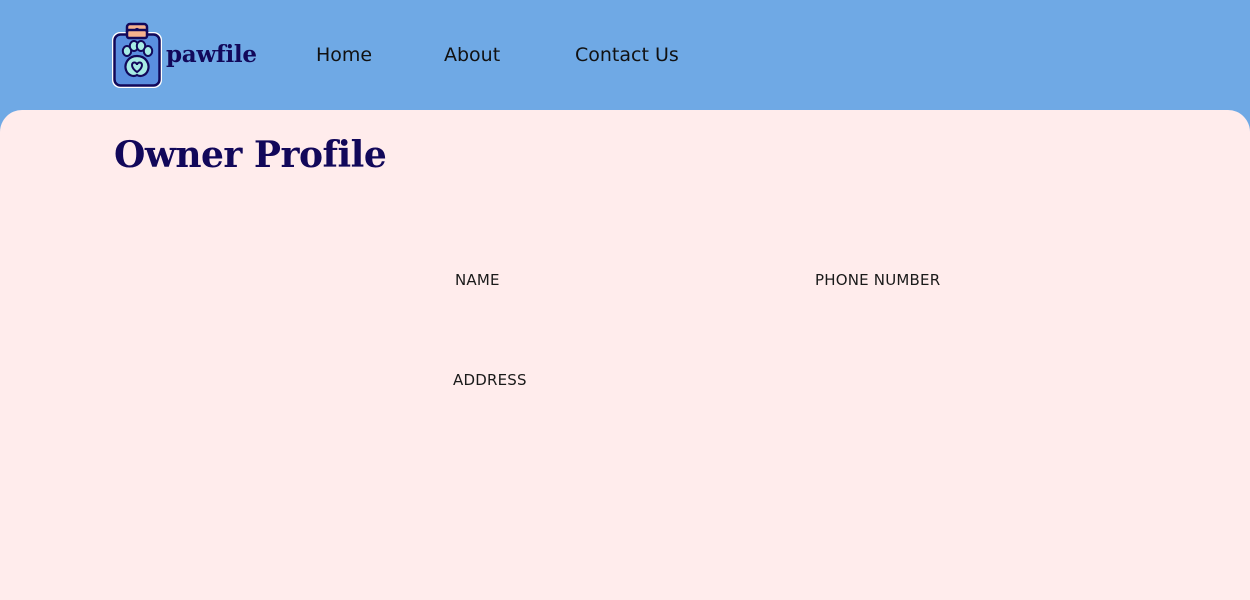 Image resolution: width=1250 pixels, height=600 pixels. What do you see at coordinates (137, 55) in the screenshot?
I see `clipboard-paw-icon` at bounding box center [137, 55].